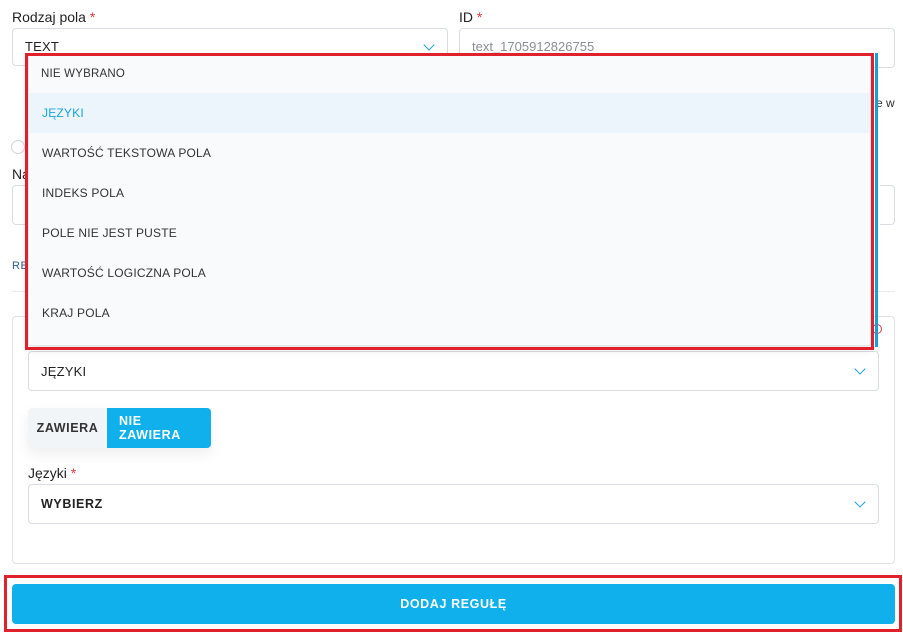  What do you see at coordinates (887, 205) in the screenshot?
I see `name-input-end` at bounding box center [887, 205].